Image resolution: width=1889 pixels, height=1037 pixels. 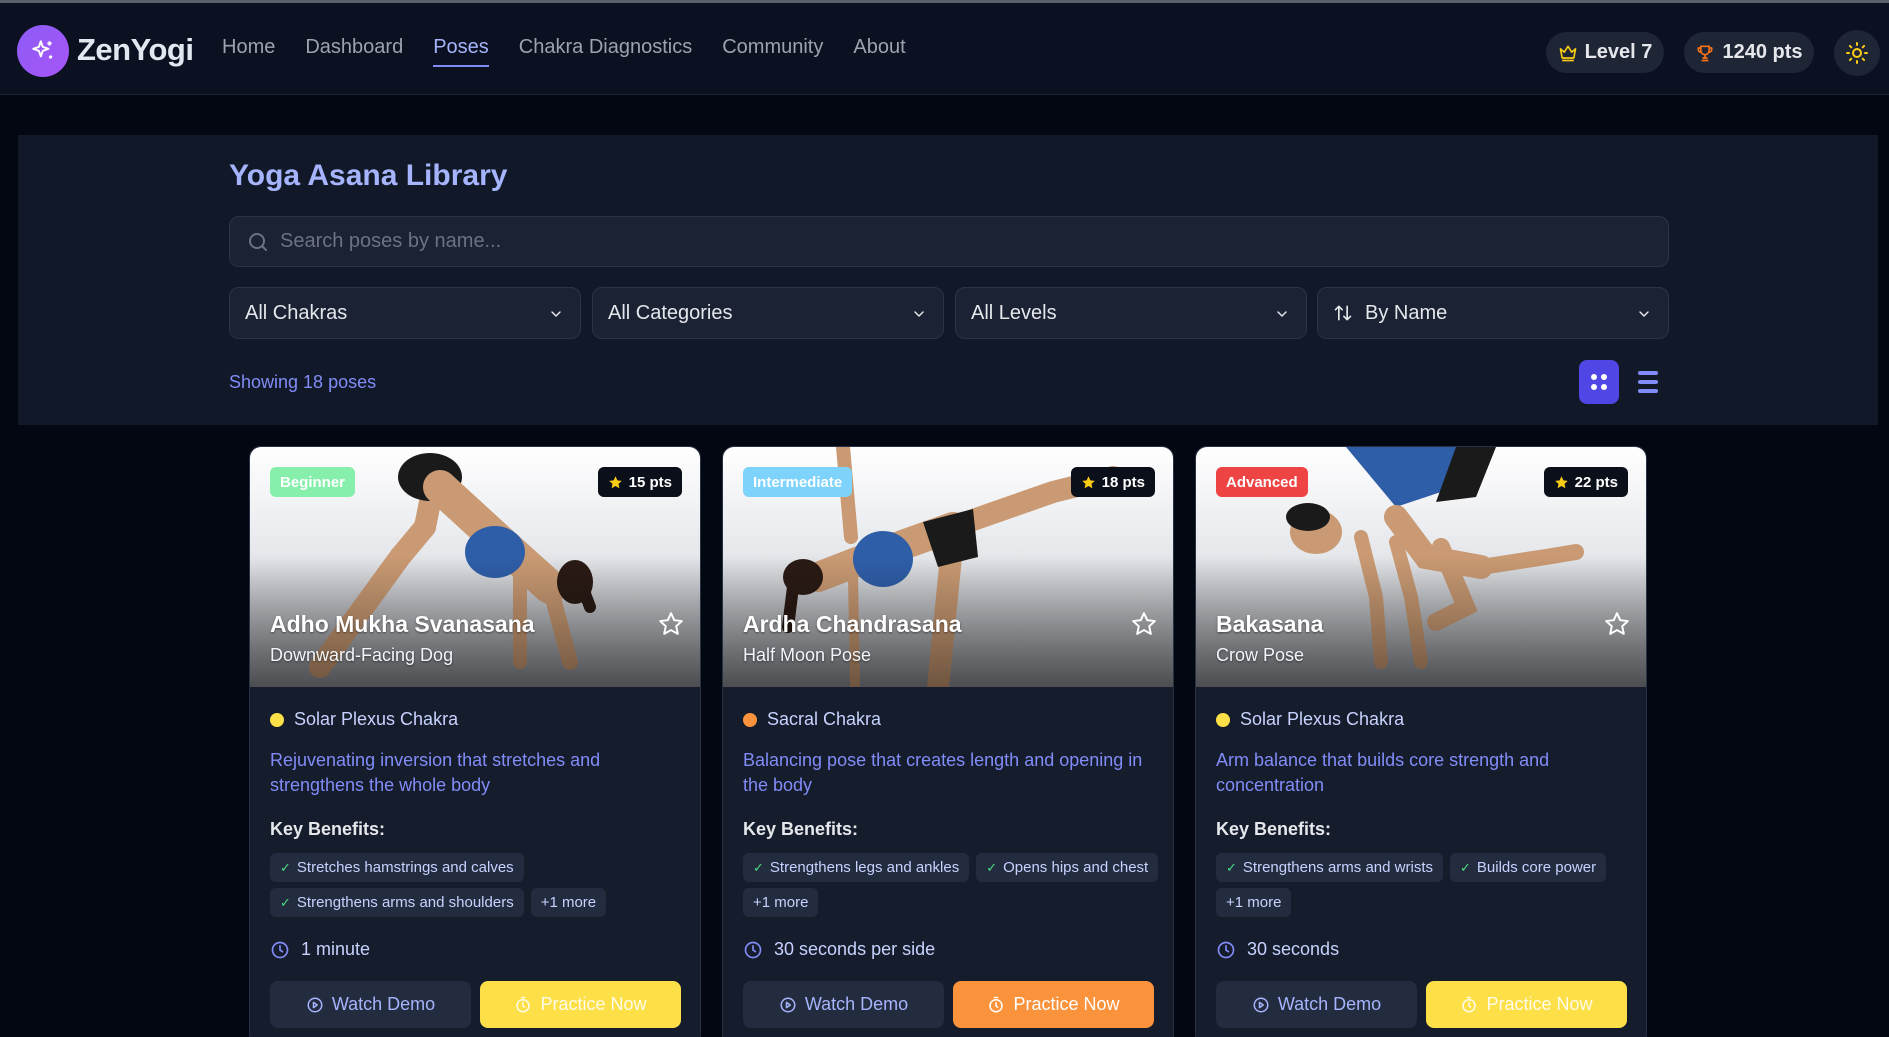 What do you see at coordinates (397, 902) in the screenshot?
I see `benefit-tag: ✓ Strengthens arms and shoulders` at bounding box center [397, 902].